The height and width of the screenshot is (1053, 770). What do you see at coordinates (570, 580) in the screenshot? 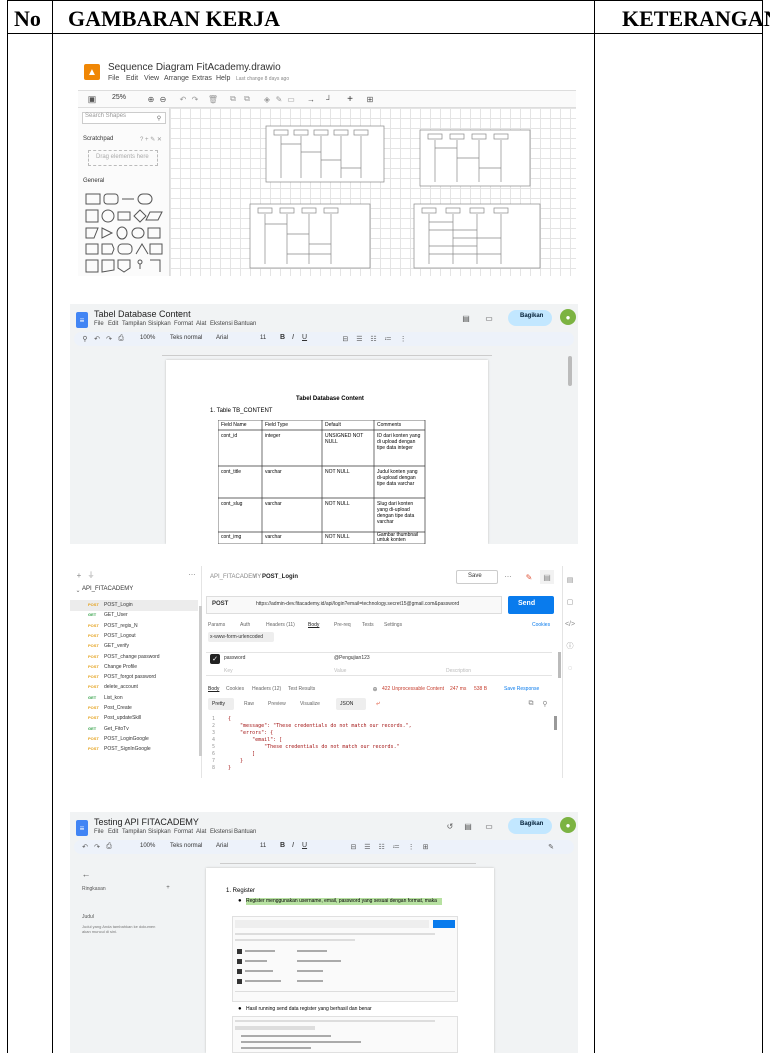
I see `docs-panel-icon: ▤` at bounding box center [570, 580].